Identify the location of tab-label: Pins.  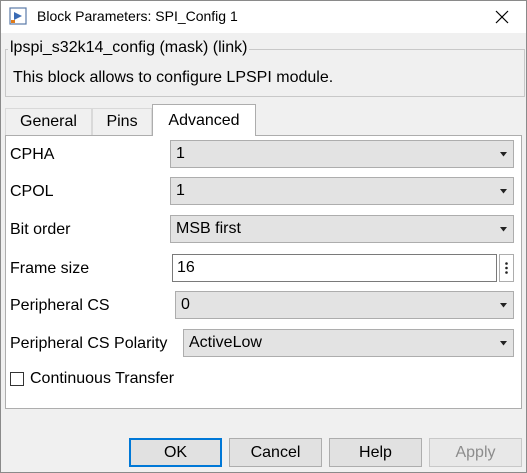
(122, 121).